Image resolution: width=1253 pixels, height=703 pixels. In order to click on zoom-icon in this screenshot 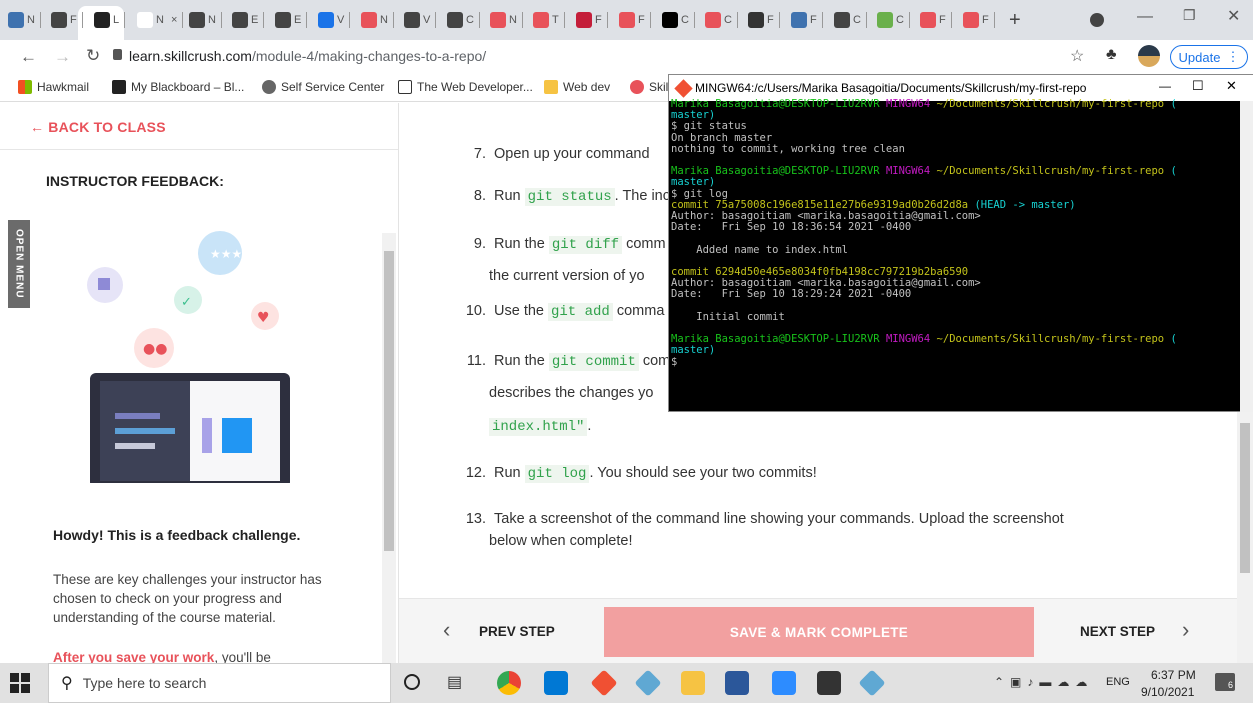, I will do `click(784, 683)`.